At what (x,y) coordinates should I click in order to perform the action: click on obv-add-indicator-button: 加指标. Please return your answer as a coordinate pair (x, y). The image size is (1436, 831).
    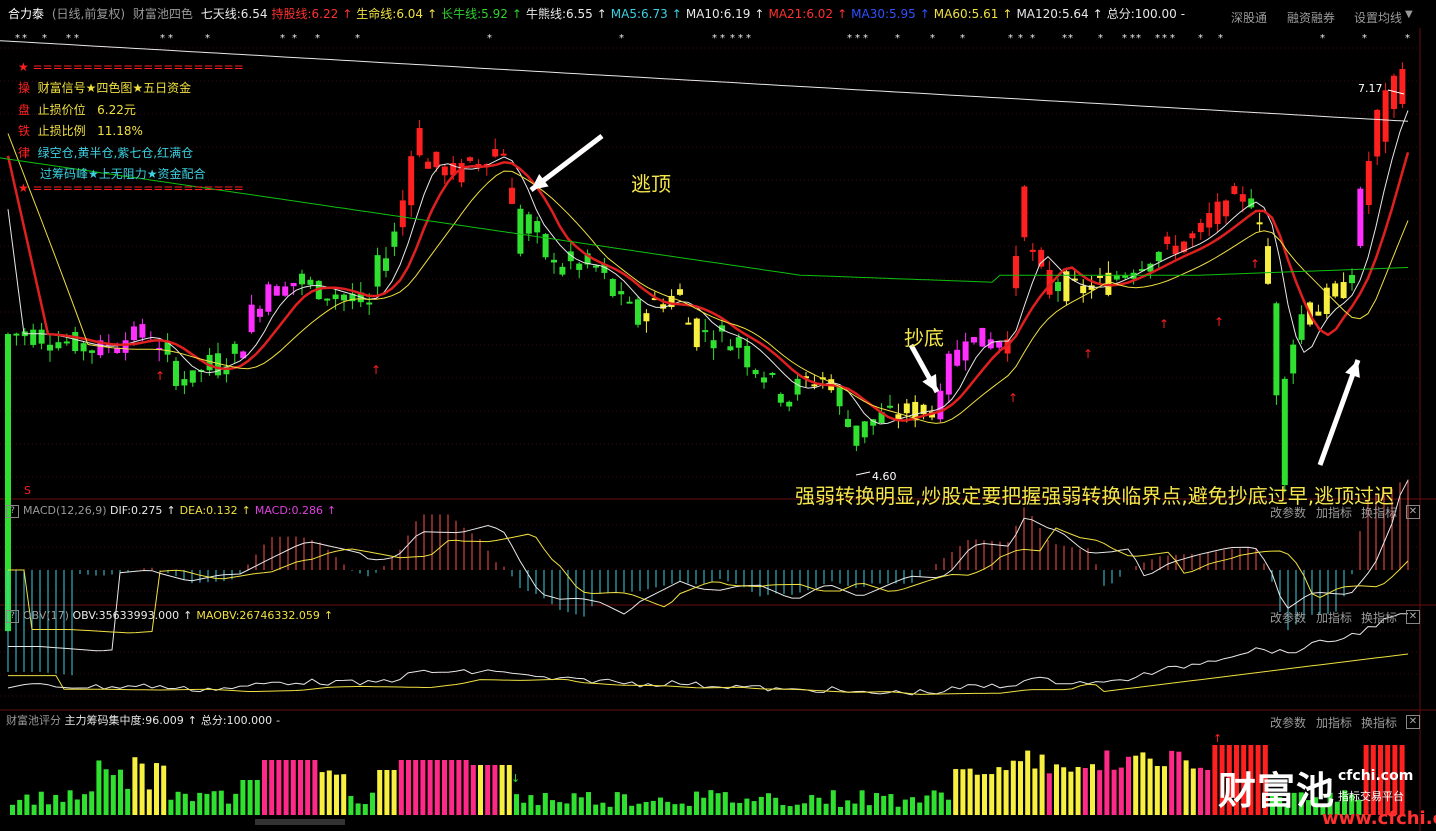
    Looking at the image, I should click on (1334, 617).